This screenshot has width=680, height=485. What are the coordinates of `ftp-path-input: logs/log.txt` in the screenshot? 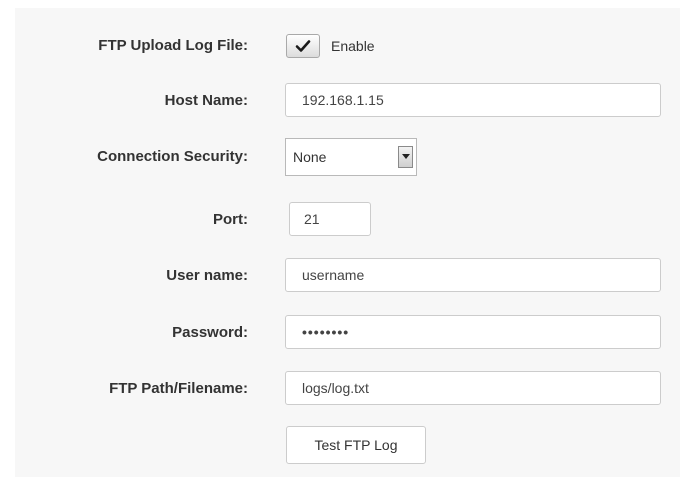 It's located at (473, 388).